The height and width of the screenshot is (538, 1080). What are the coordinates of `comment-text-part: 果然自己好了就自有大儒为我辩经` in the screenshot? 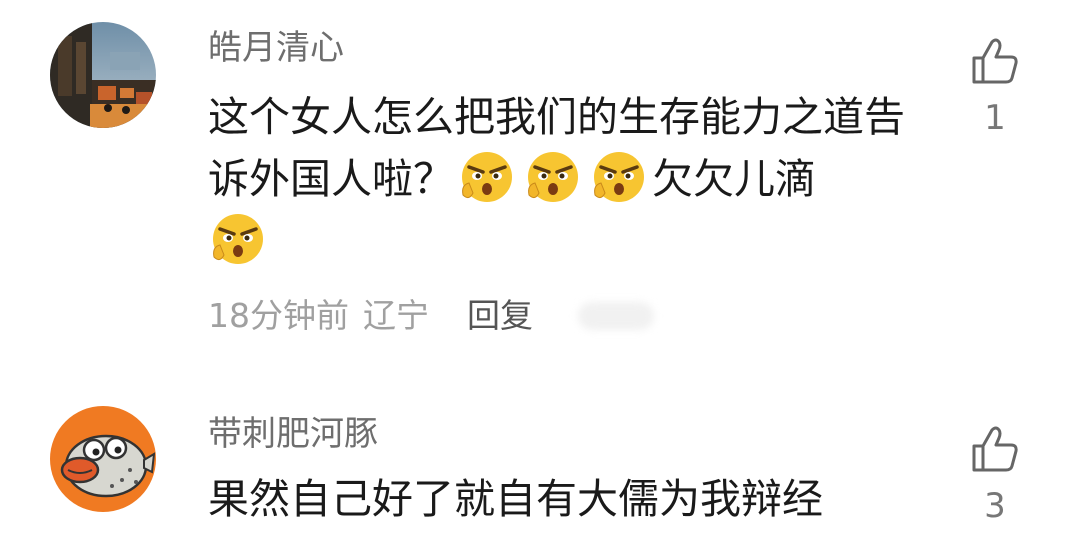 It's located at (515, 499).